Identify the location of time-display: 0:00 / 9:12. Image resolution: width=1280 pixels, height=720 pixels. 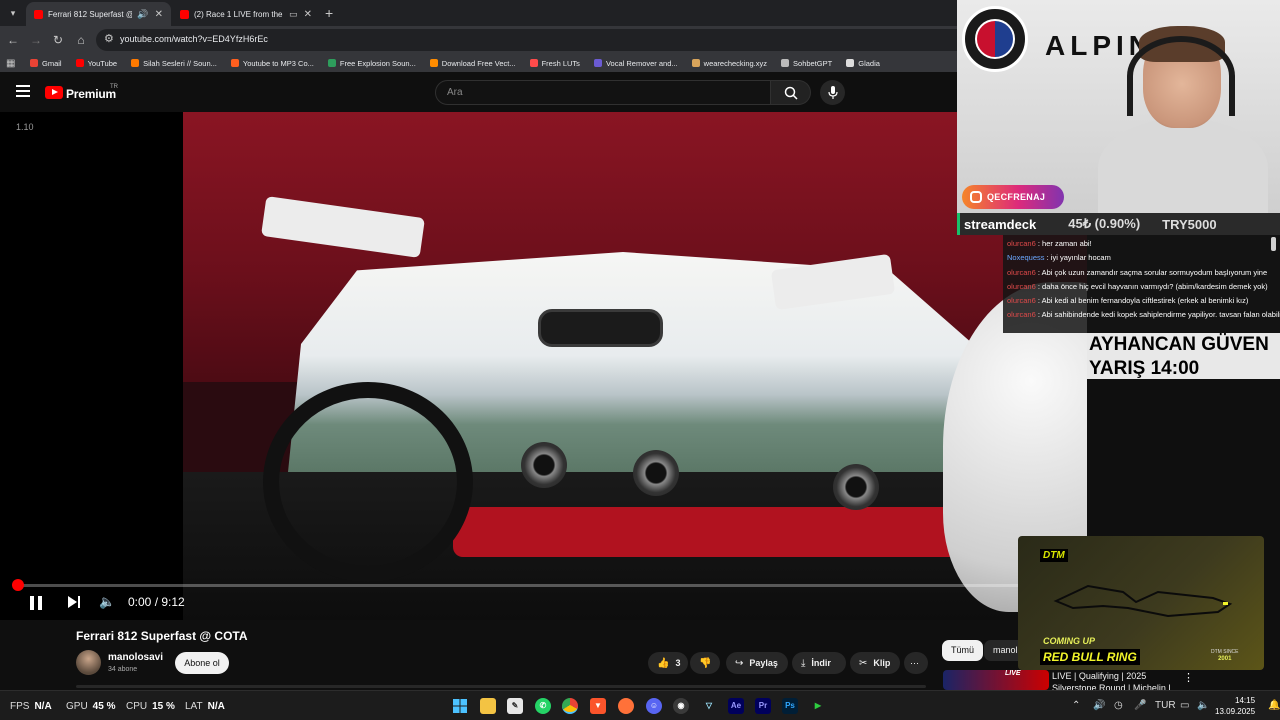
(156, 602).